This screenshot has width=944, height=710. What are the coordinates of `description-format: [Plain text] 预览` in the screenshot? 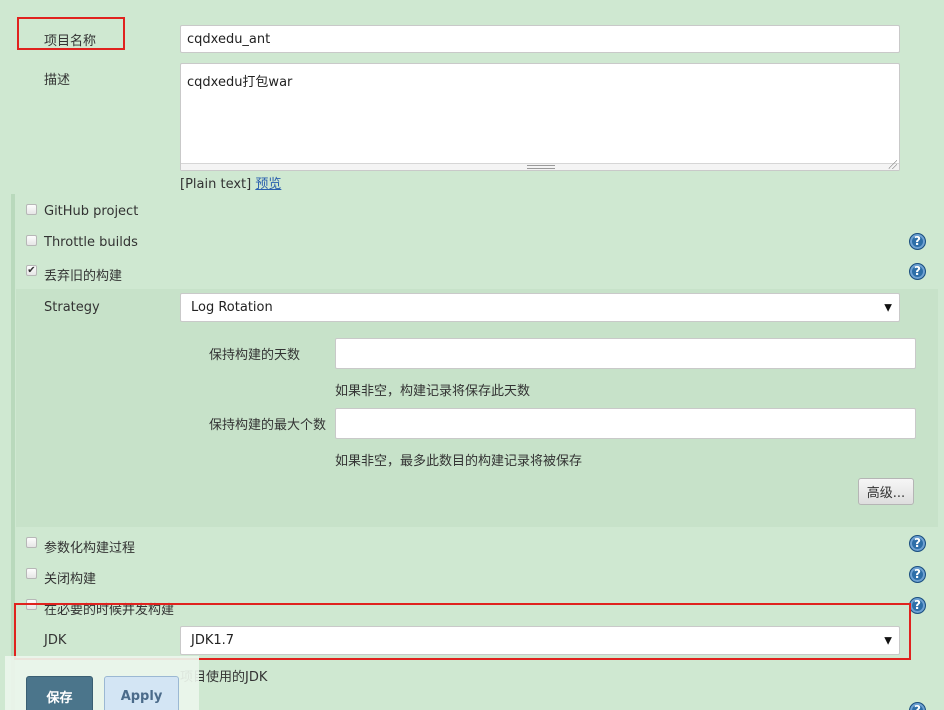 It's located at (230, 182).